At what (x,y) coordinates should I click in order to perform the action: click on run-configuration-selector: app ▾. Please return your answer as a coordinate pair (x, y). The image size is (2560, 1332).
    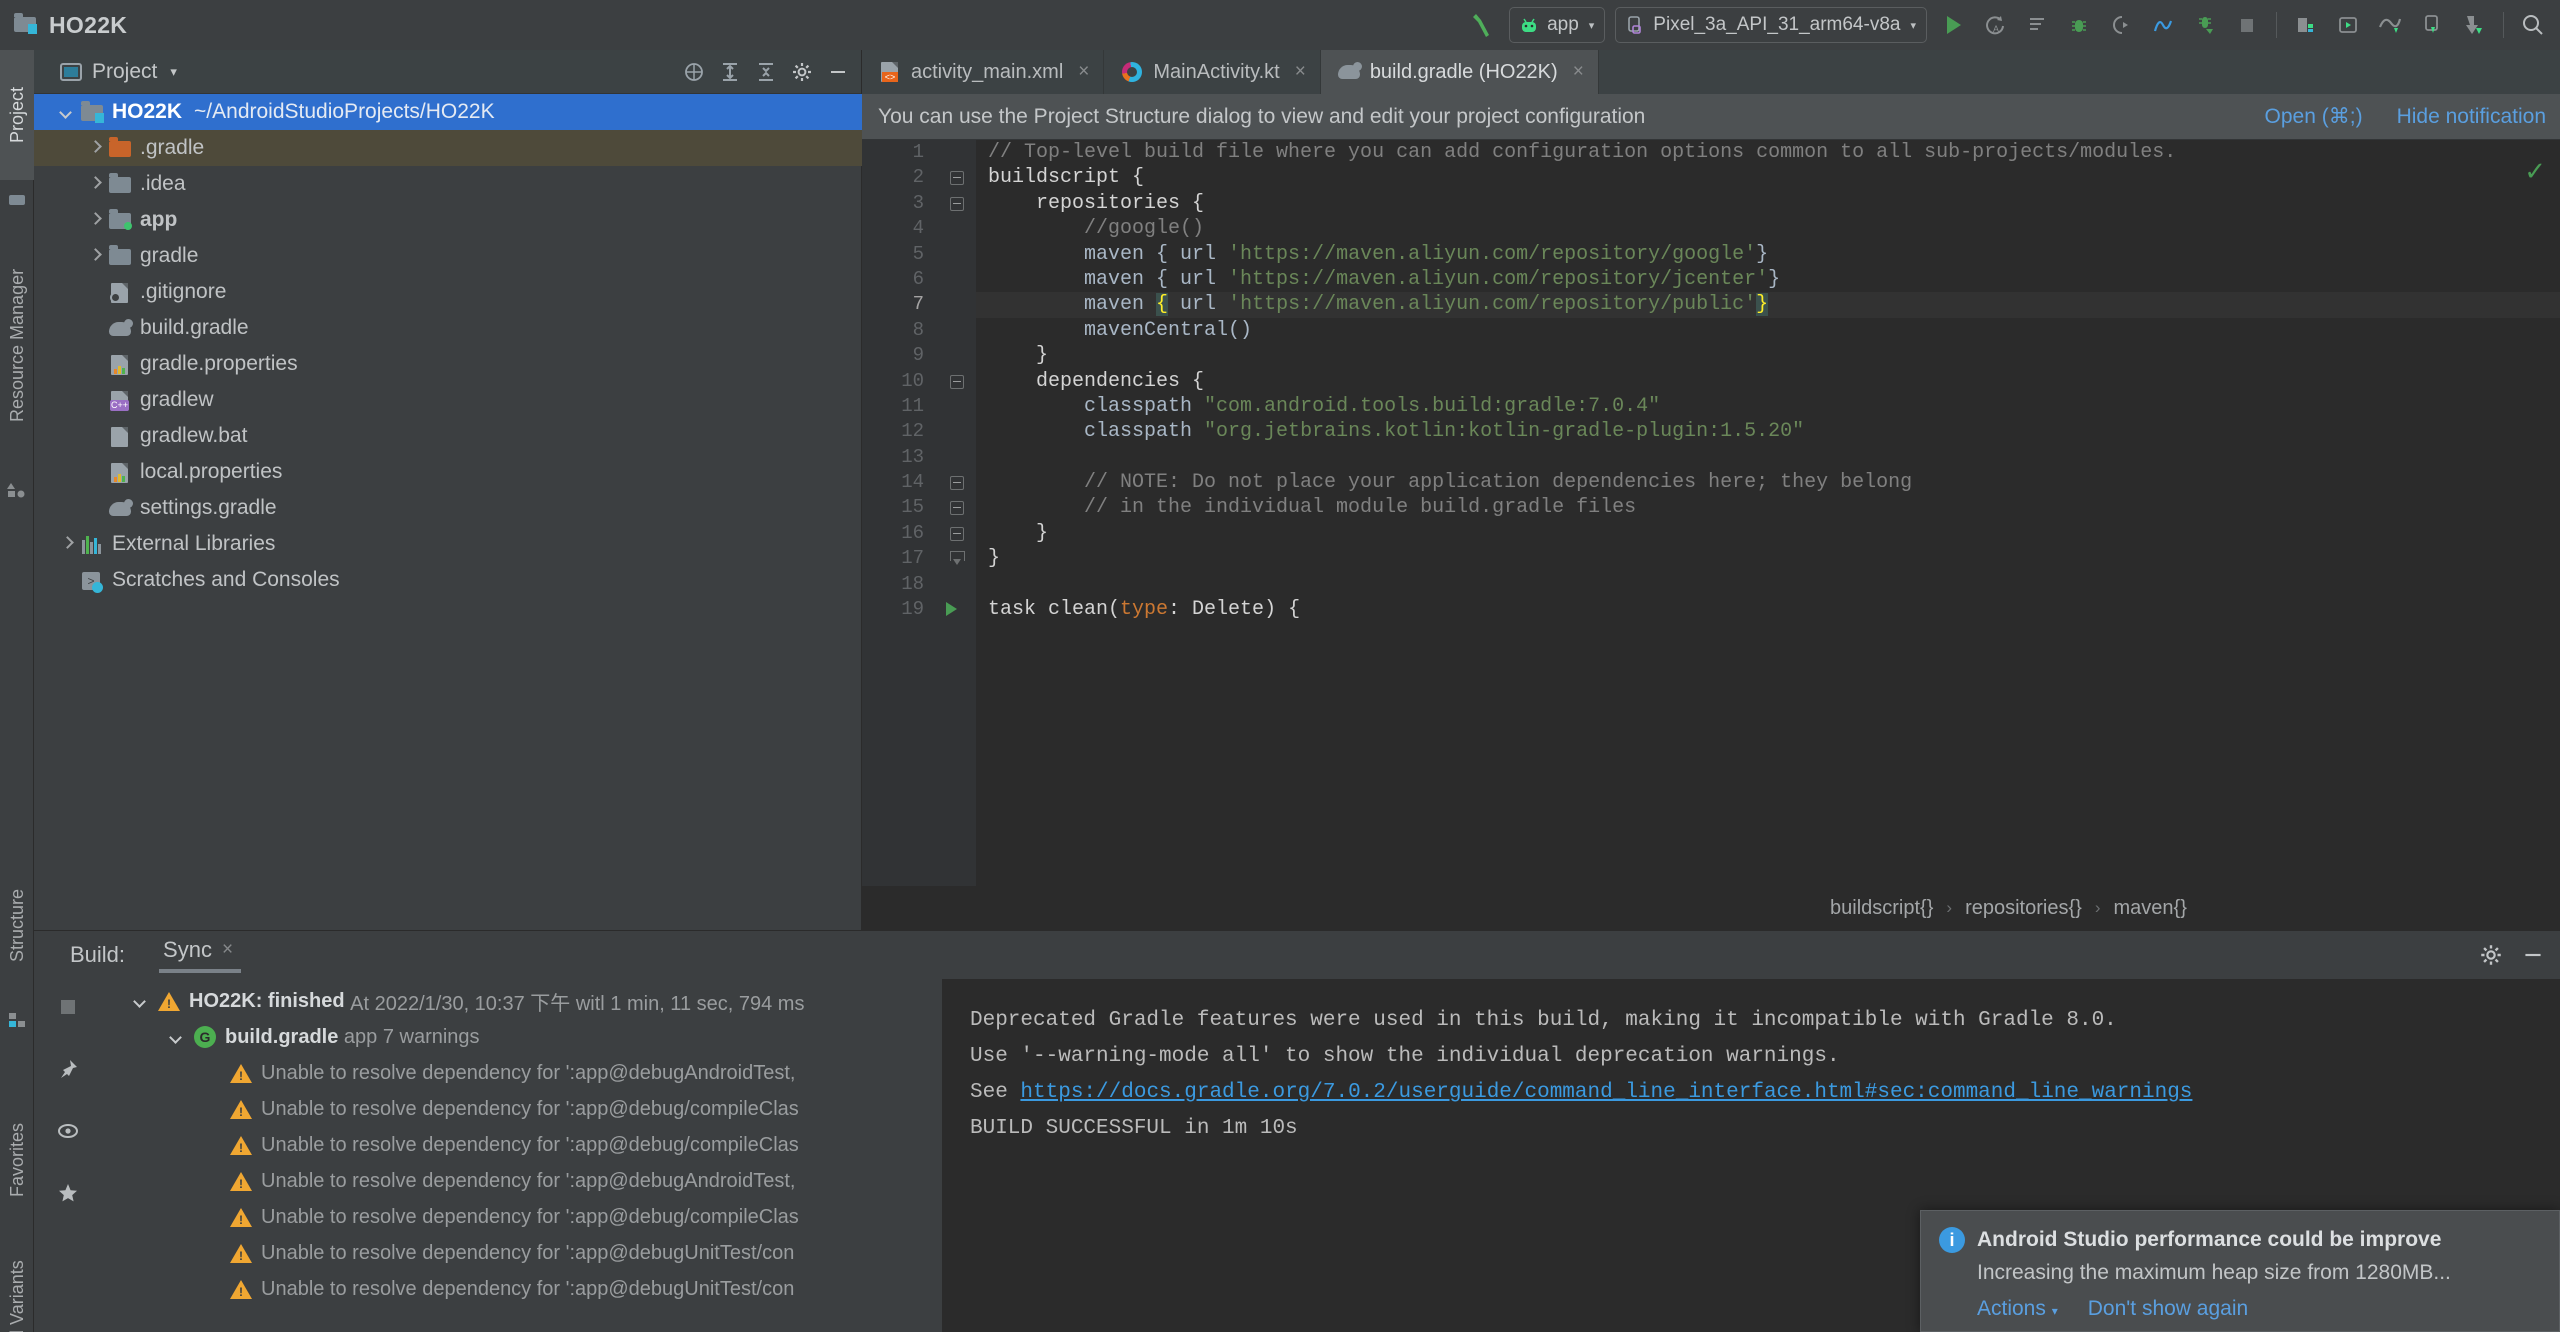
    Looking at the image, I should click on (1557, 25).